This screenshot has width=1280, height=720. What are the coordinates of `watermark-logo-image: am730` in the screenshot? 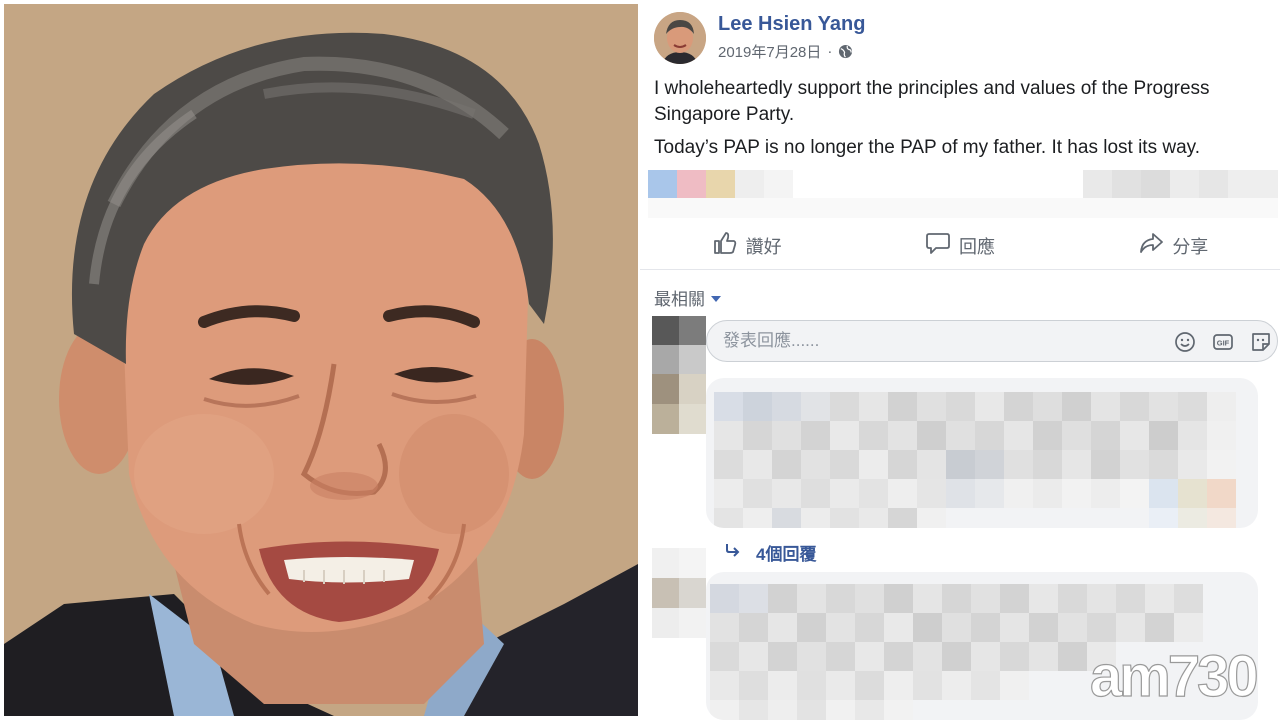 It's located at (1174, 676).